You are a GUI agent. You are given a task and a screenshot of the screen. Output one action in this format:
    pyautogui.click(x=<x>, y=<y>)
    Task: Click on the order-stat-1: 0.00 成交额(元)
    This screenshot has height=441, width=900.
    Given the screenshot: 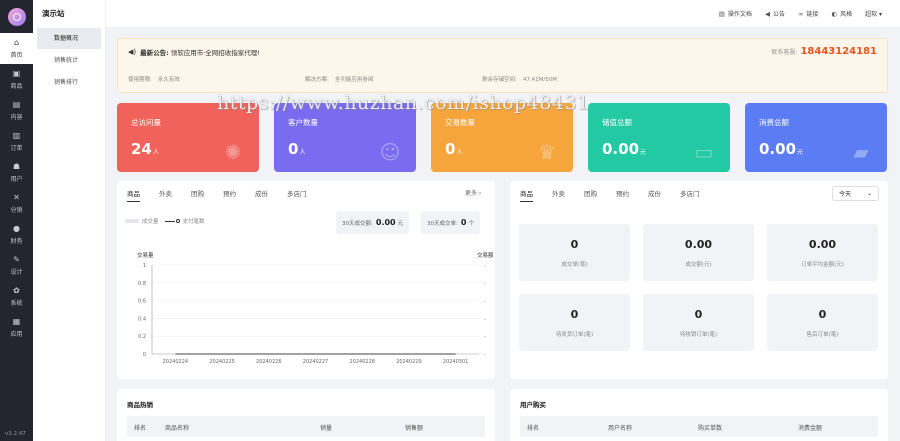 What is the action you would take?
    pyautogui.click(x=698, y=252)
    